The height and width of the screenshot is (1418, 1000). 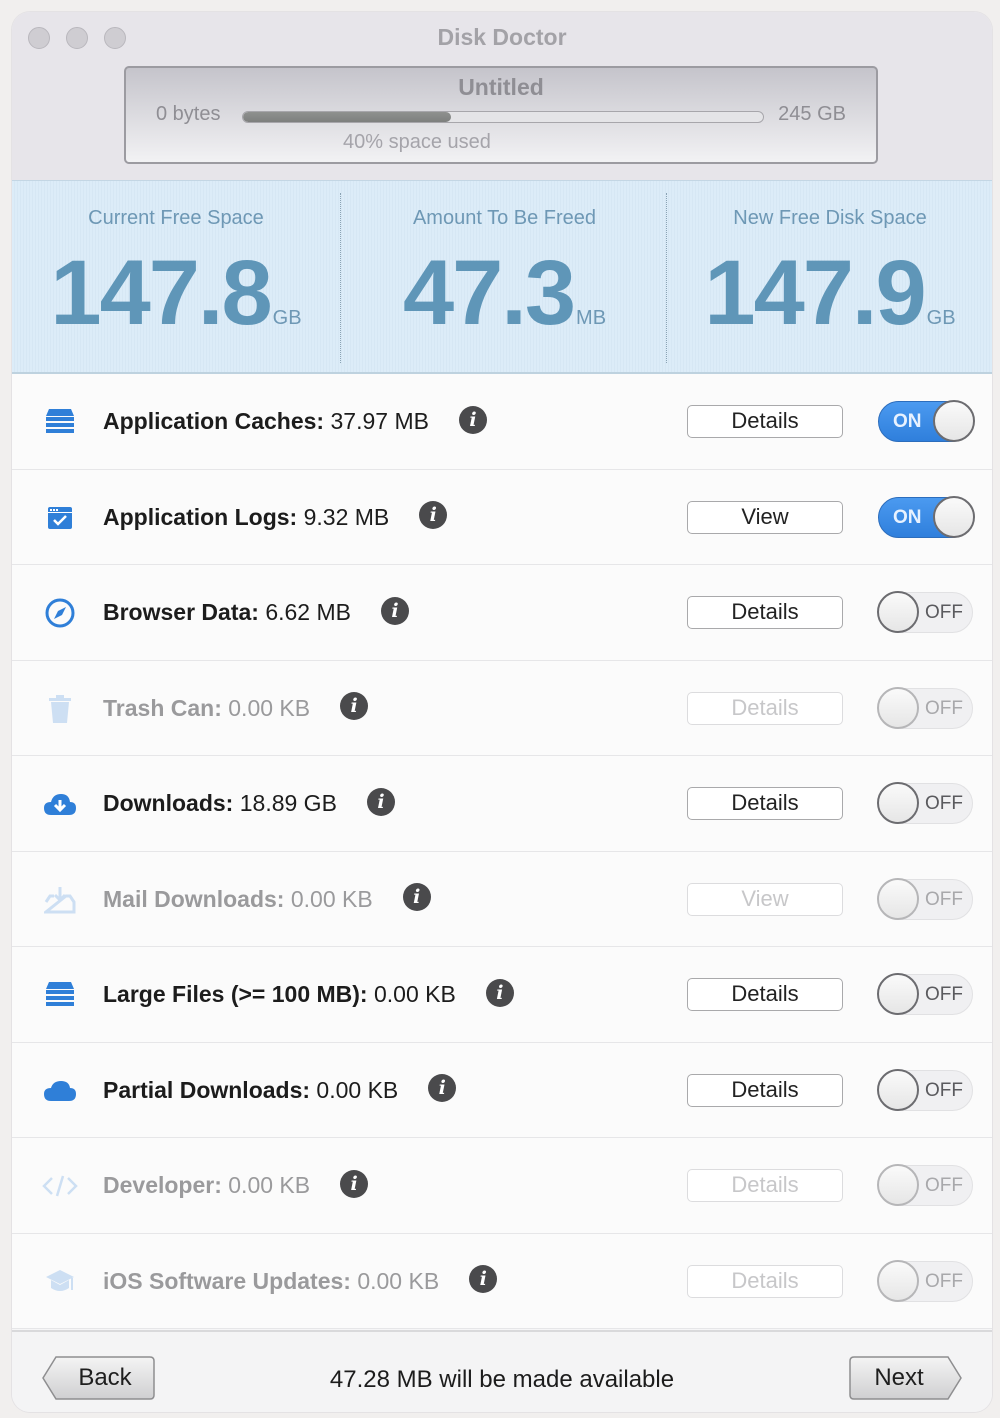 I want to click on stat-value: 147.9 GB, so click(x=830, y=293).